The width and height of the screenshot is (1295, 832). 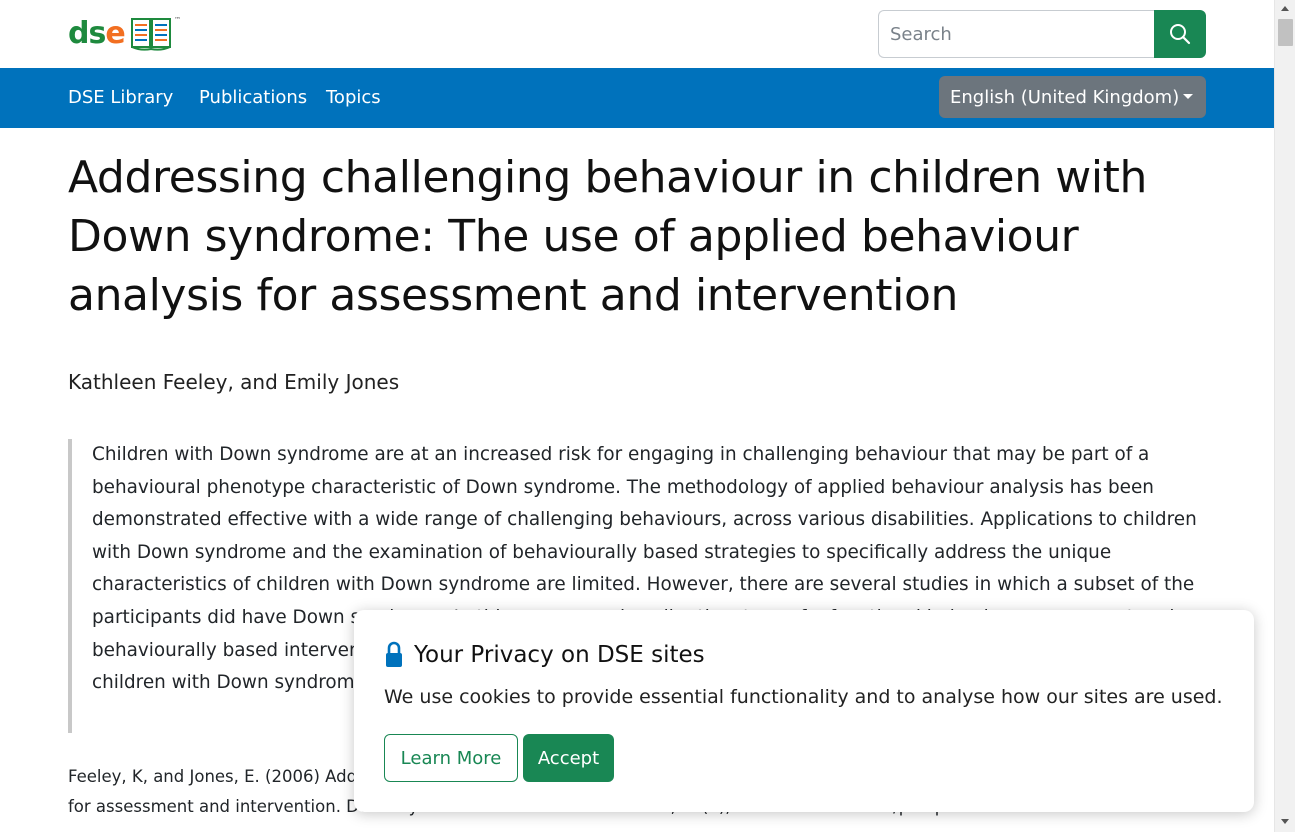 What do you see at coordinates (97, 33) in the screenshot?
I see `logo-wordmark: dse` at bounding box center [97, 33].